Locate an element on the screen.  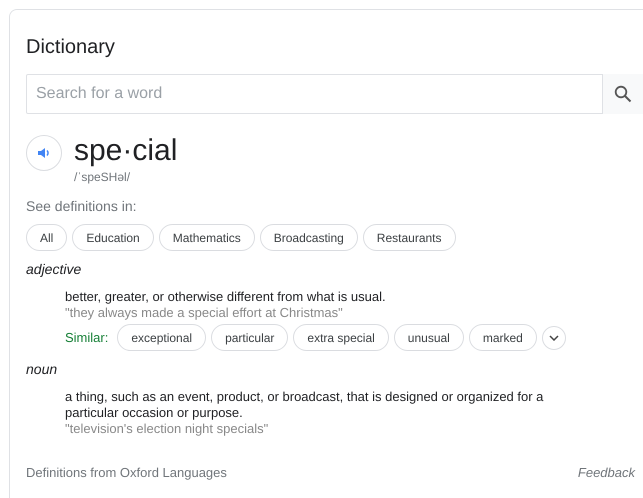
see-definitions-label: See definitions in: is located at coordinates (82, 206).